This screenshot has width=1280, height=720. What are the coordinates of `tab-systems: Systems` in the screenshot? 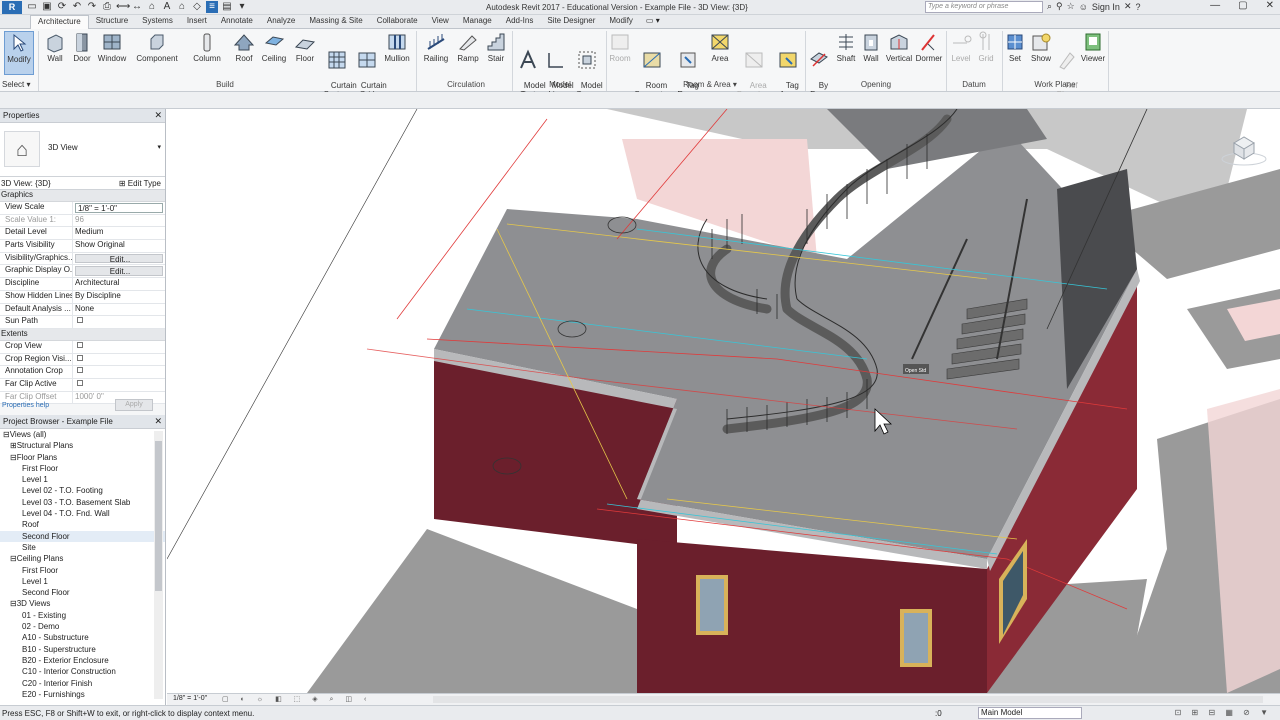 It's located at (157, 22).